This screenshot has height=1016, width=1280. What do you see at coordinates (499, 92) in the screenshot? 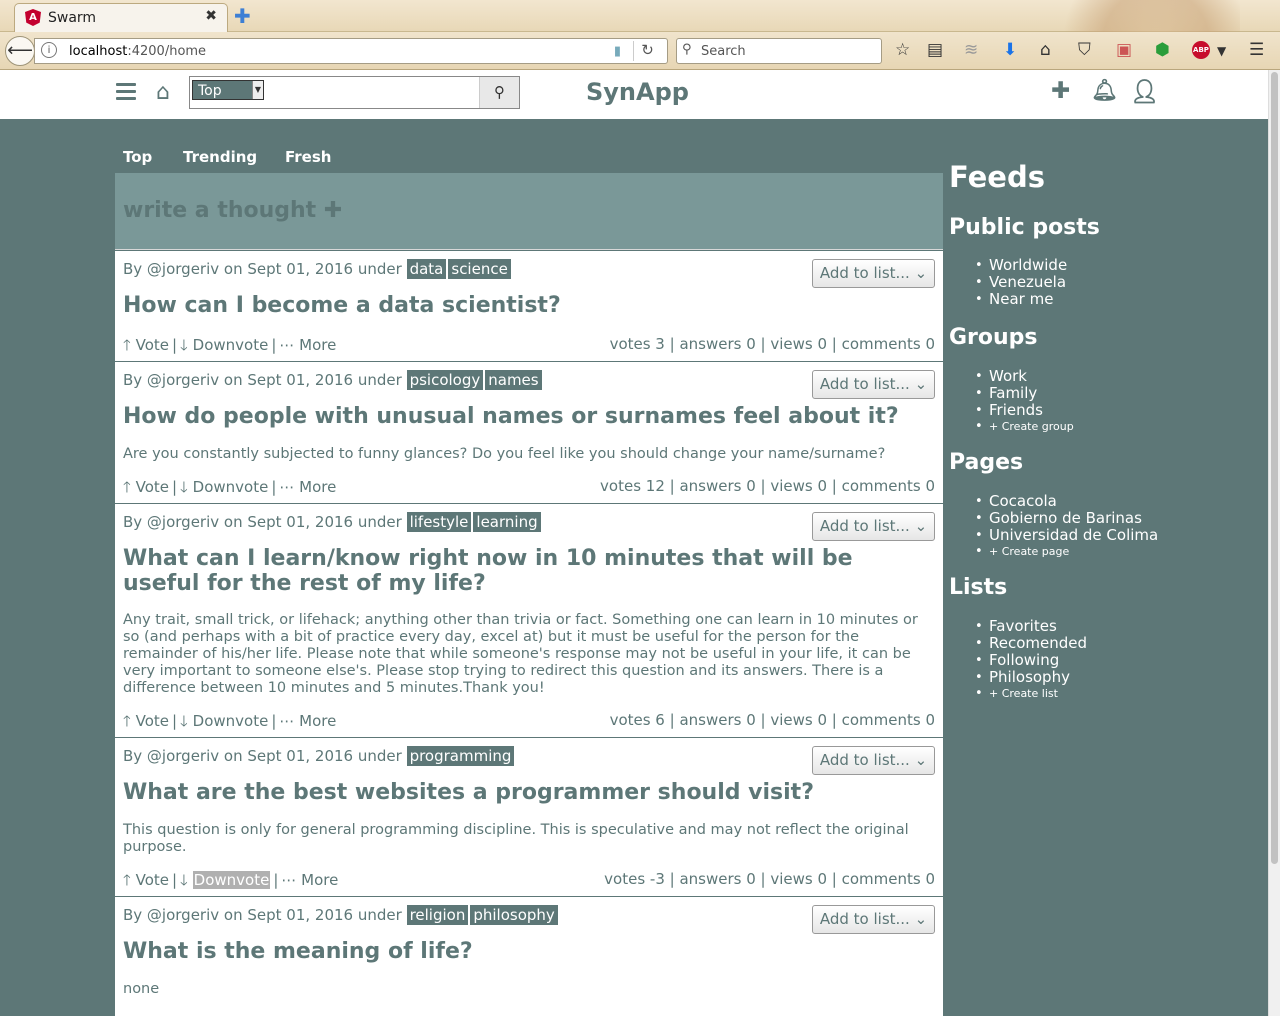
I see `search-button: ⚲` at bounding box center [499, 92].